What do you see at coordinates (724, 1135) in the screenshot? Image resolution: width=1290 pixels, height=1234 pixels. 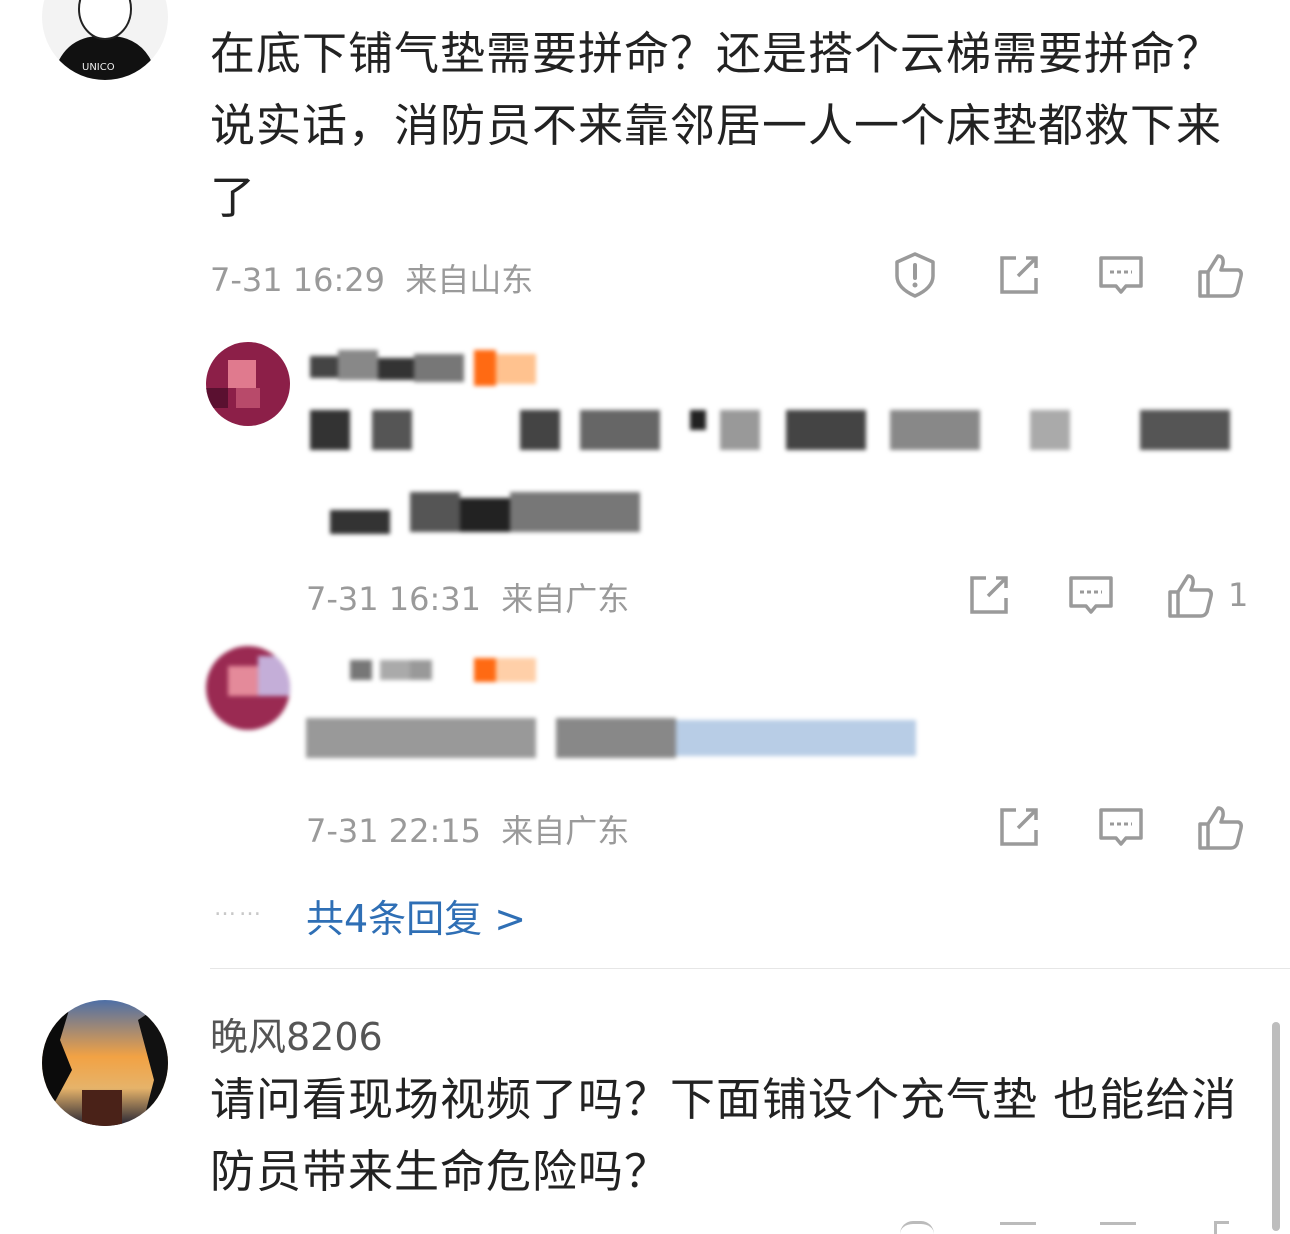 I see `comment-text: 请问看现场视频了吗？下面铺设个充气垫 也能给消防员带来生命危险吗？` at bounding box center [724, 1135].